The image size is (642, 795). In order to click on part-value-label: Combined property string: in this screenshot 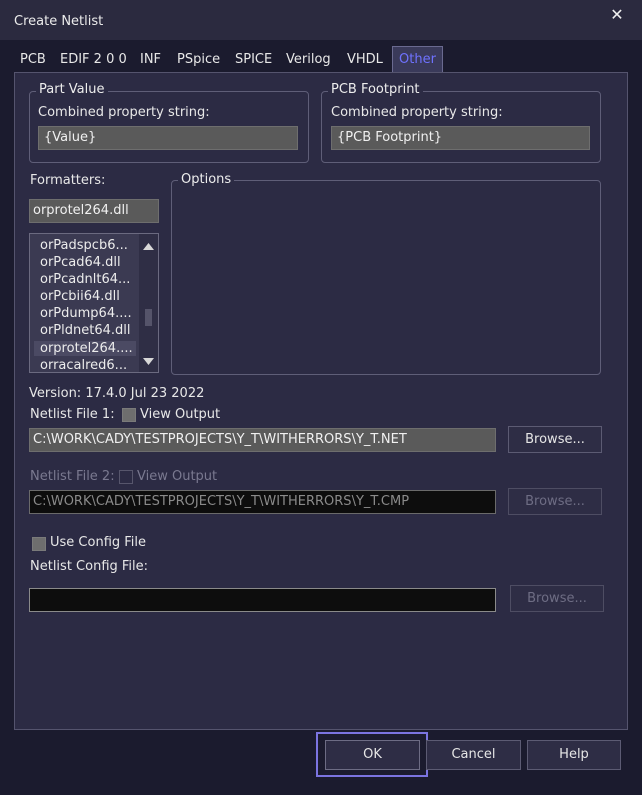, I will do `click(124, 112)`.